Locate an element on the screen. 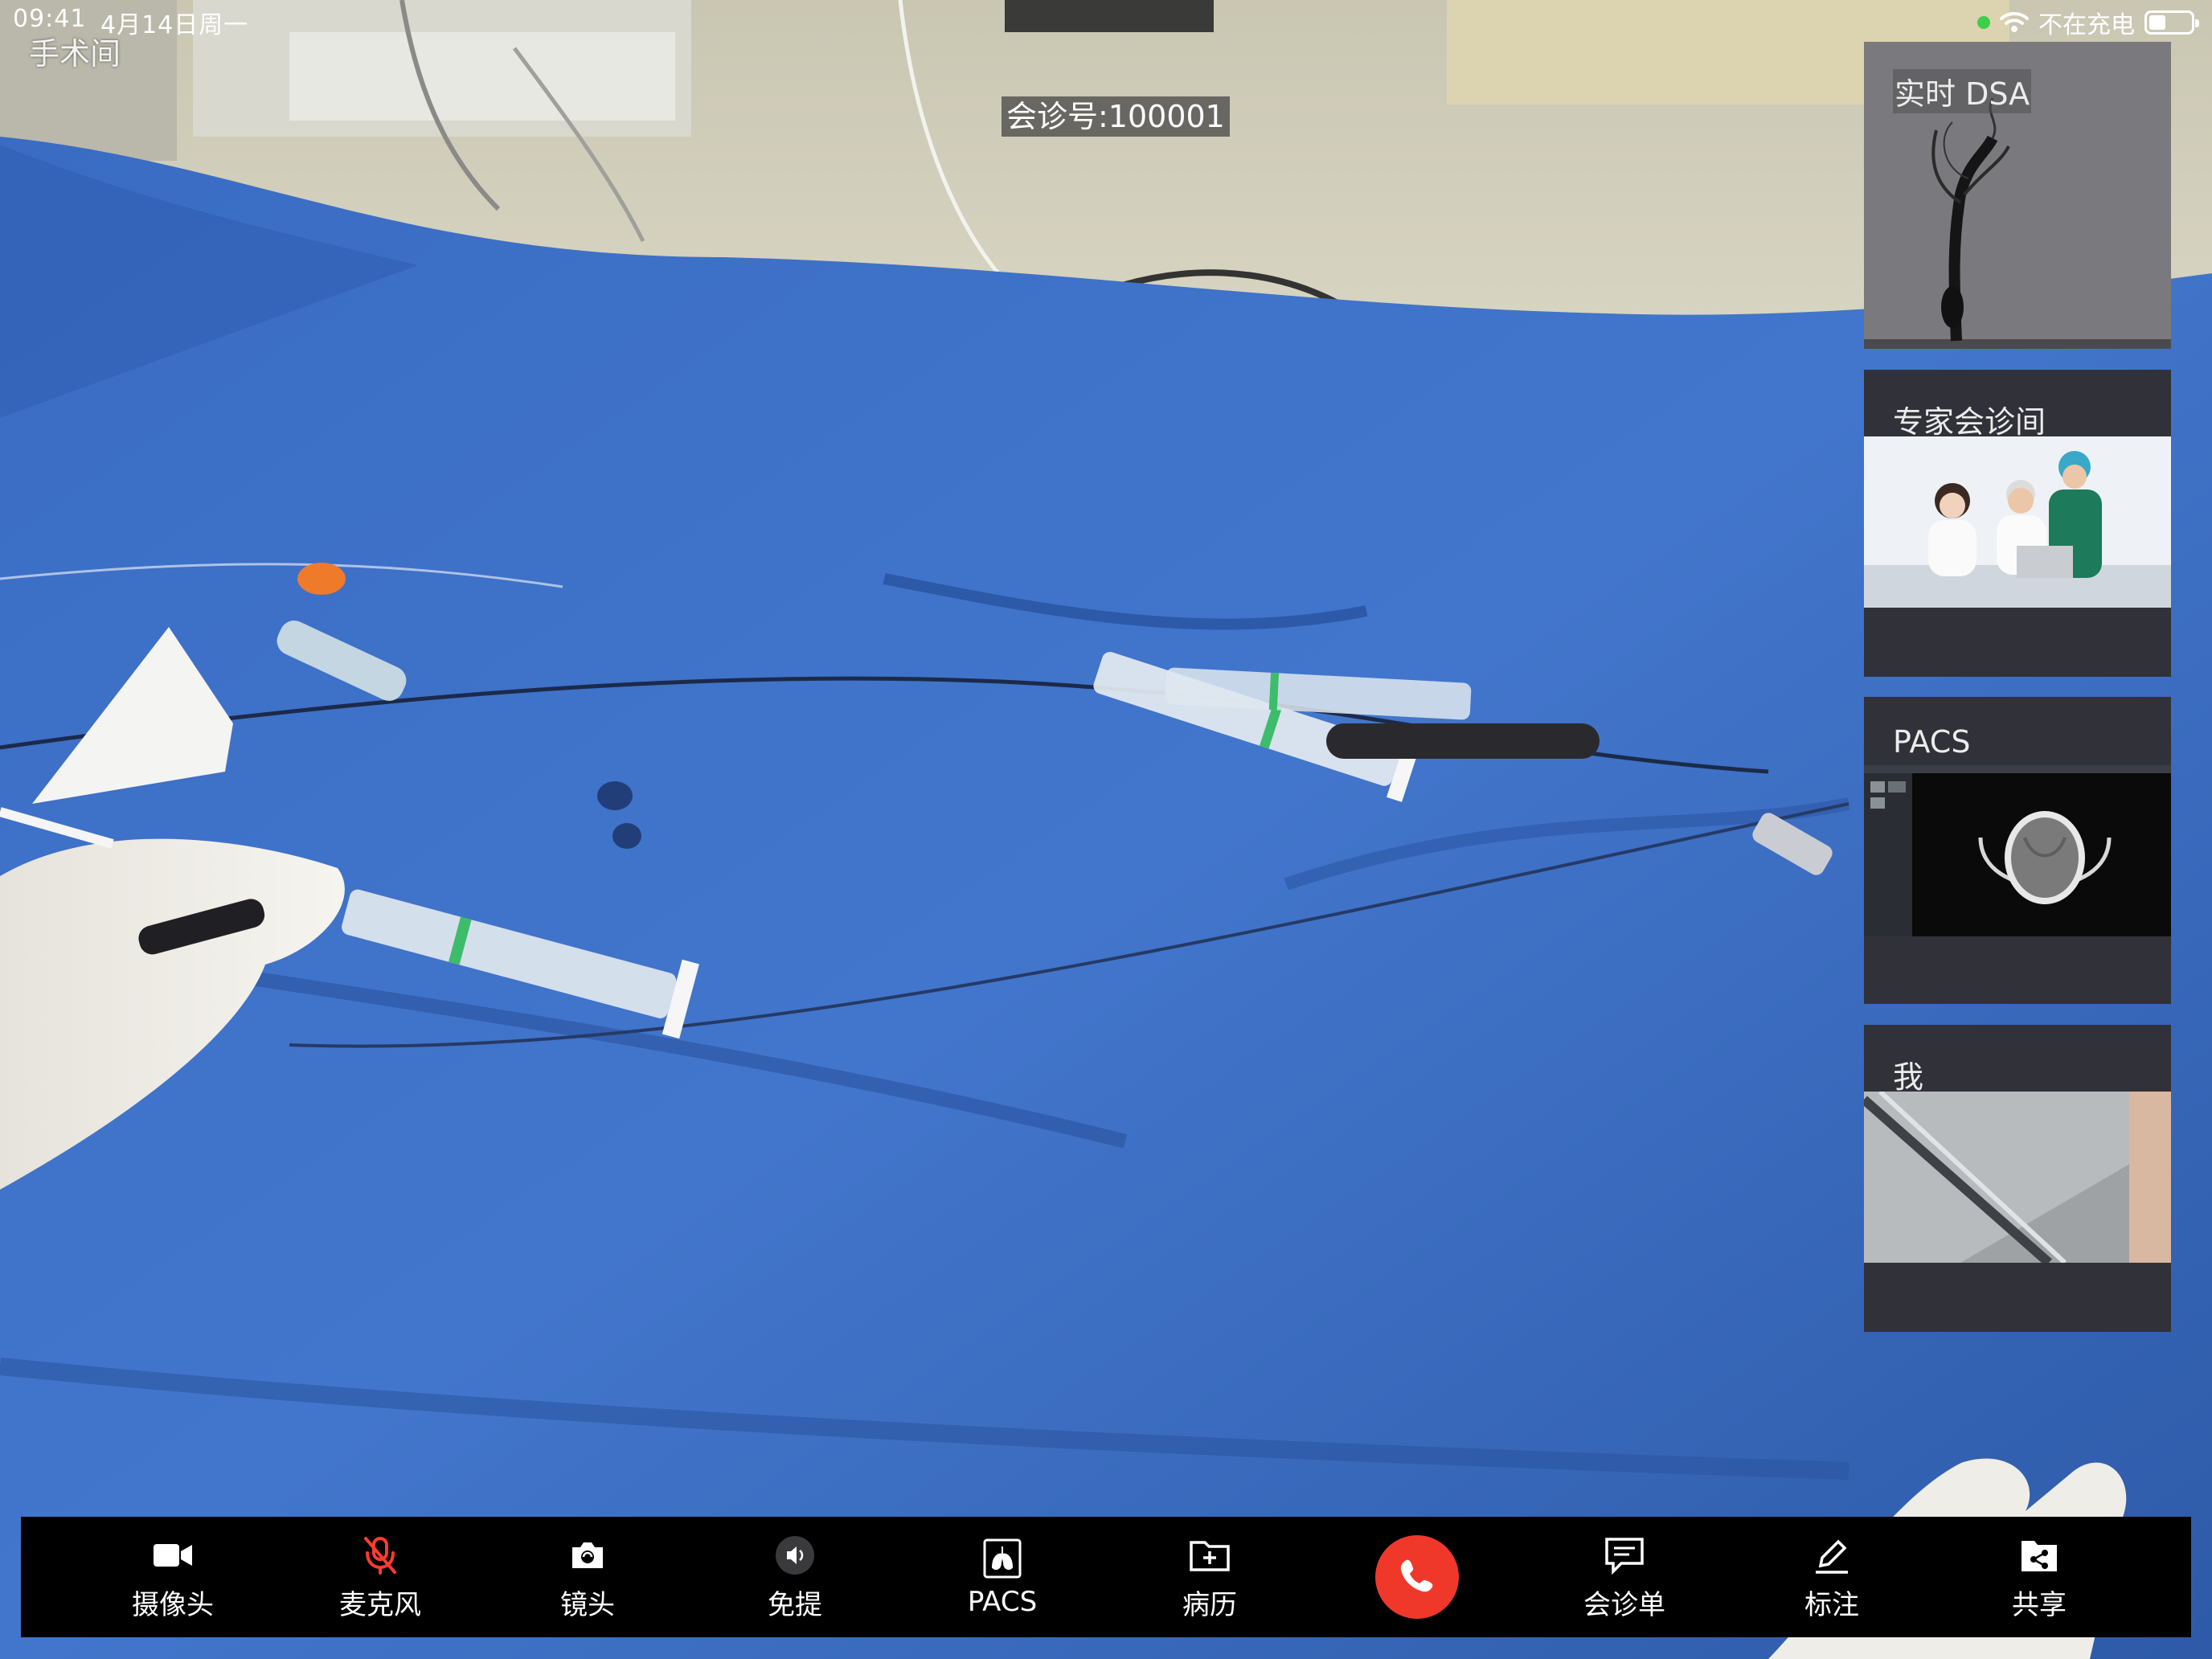 This screenshot has width=2212, height=1659. status-date: 4月14日周一 is located at coordinates (174, 25).